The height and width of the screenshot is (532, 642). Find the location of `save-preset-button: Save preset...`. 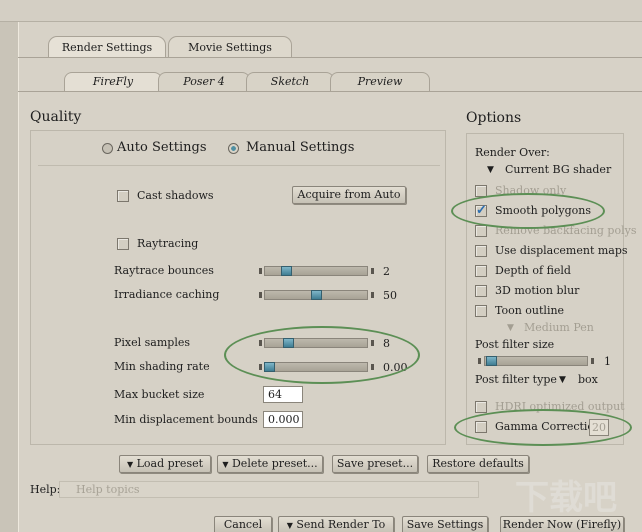

save-preset-button: Save preset... is located at coordinates (375, 464).